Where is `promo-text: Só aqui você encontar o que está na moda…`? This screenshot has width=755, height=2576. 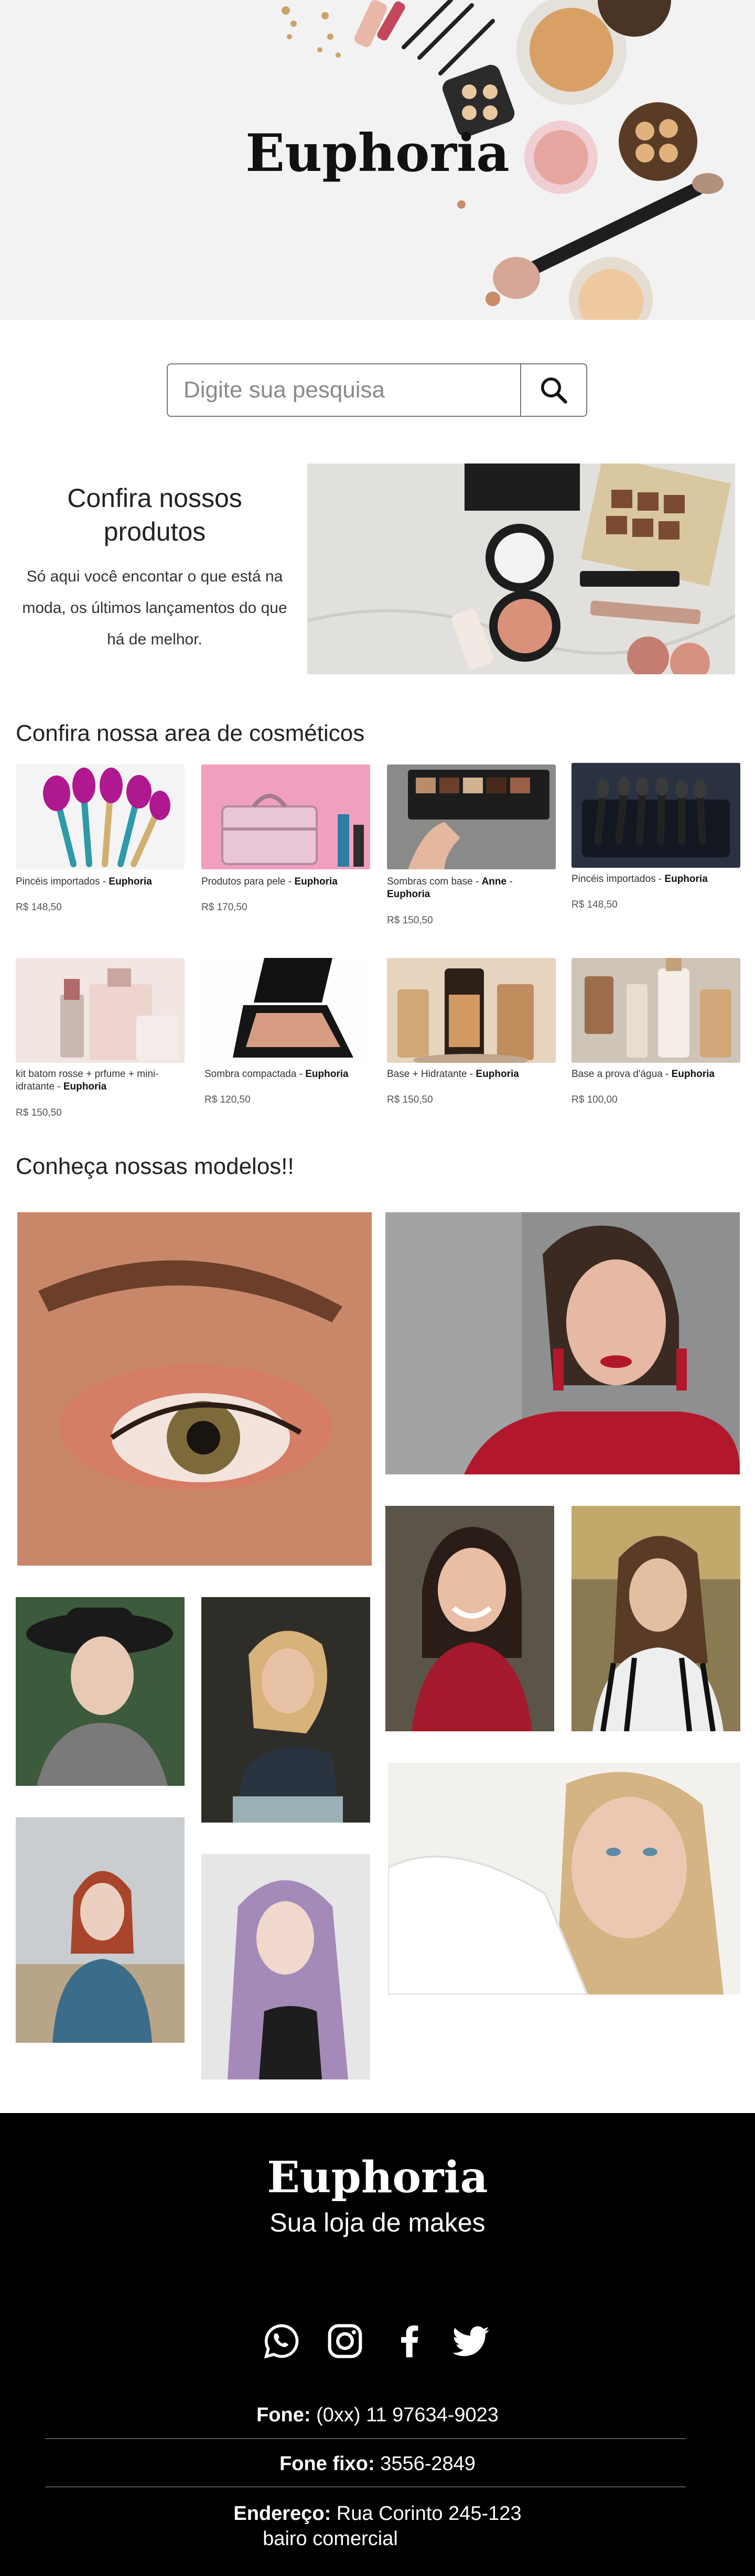
promo-text: Só aqui você encontar o que está na moda… is located at coordinates (154, 608).